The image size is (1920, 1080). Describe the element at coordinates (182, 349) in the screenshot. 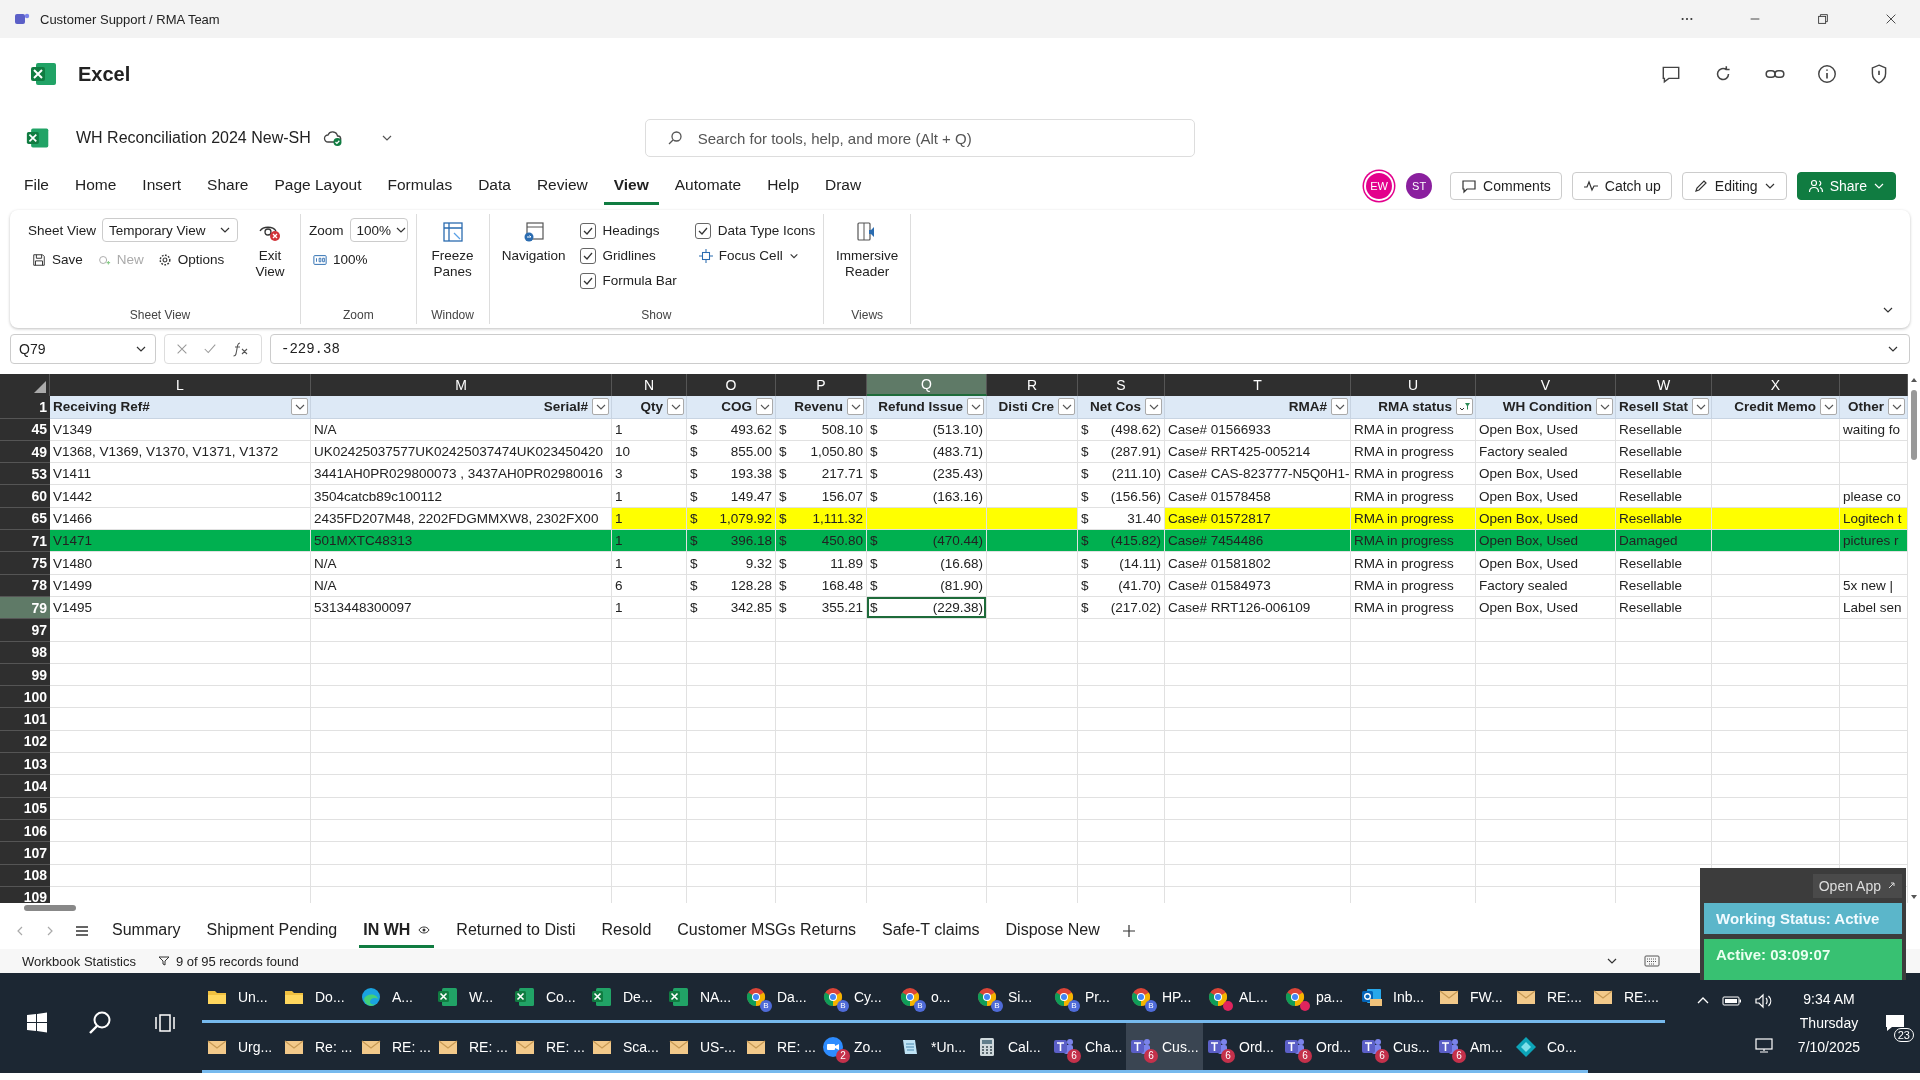

I see `cancel-icon` at that location.